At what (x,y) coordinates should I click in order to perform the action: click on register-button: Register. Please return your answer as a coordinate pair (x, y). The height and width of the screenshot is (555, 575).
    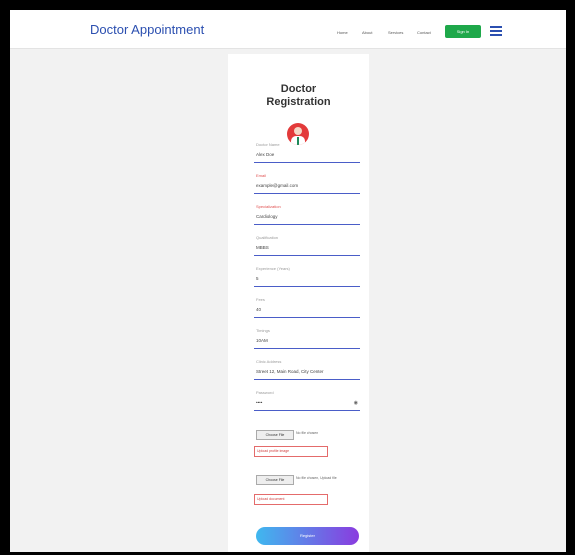
    Looking at the image, I should click on (307, 536).